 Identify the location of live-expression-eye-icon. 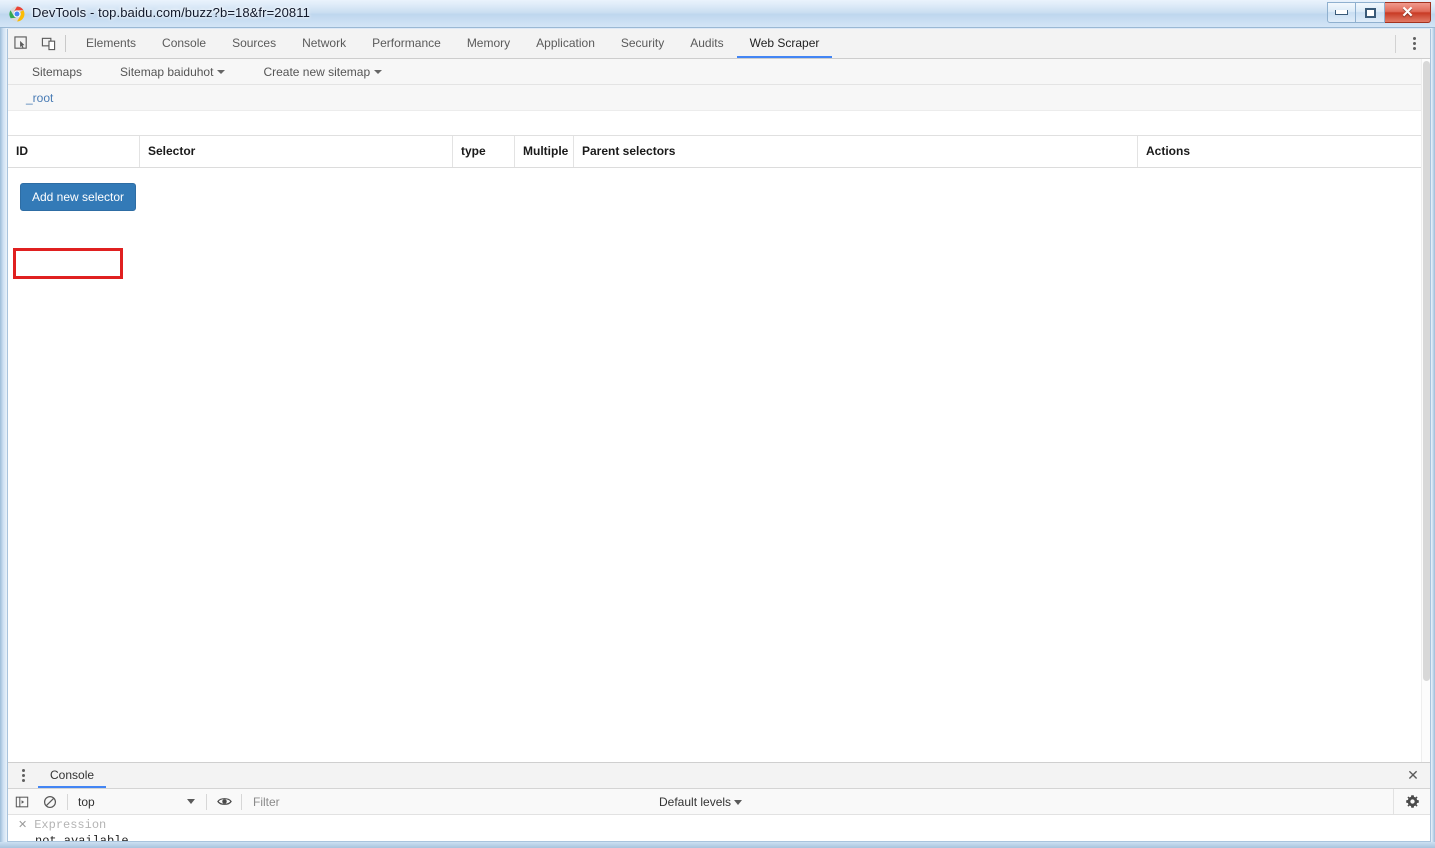
(224, 801).